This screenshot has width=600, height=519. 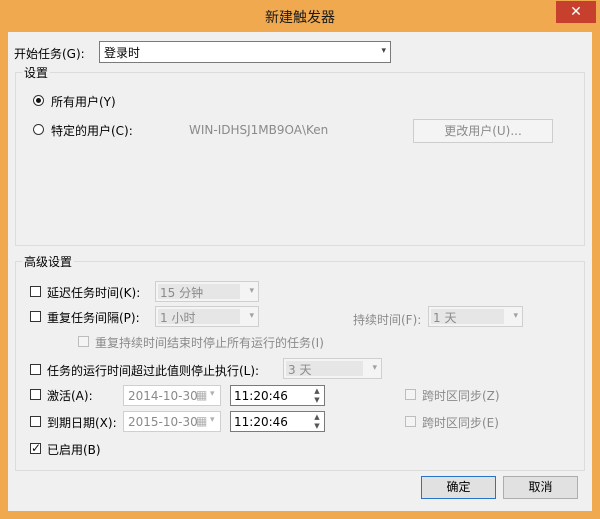 What do you see at coordinates (93, 318) in the screenshot?
I see `repeat-task-label: 重复任务间隔(P):` at bounding box center [93, 318].